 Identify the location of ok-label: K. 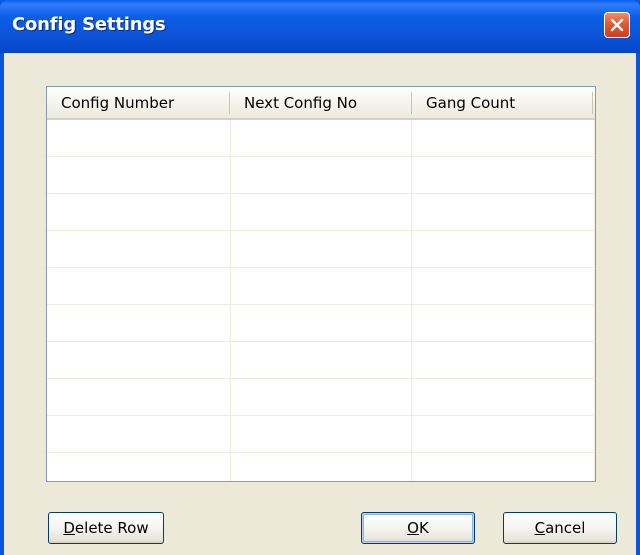
(423, 528).